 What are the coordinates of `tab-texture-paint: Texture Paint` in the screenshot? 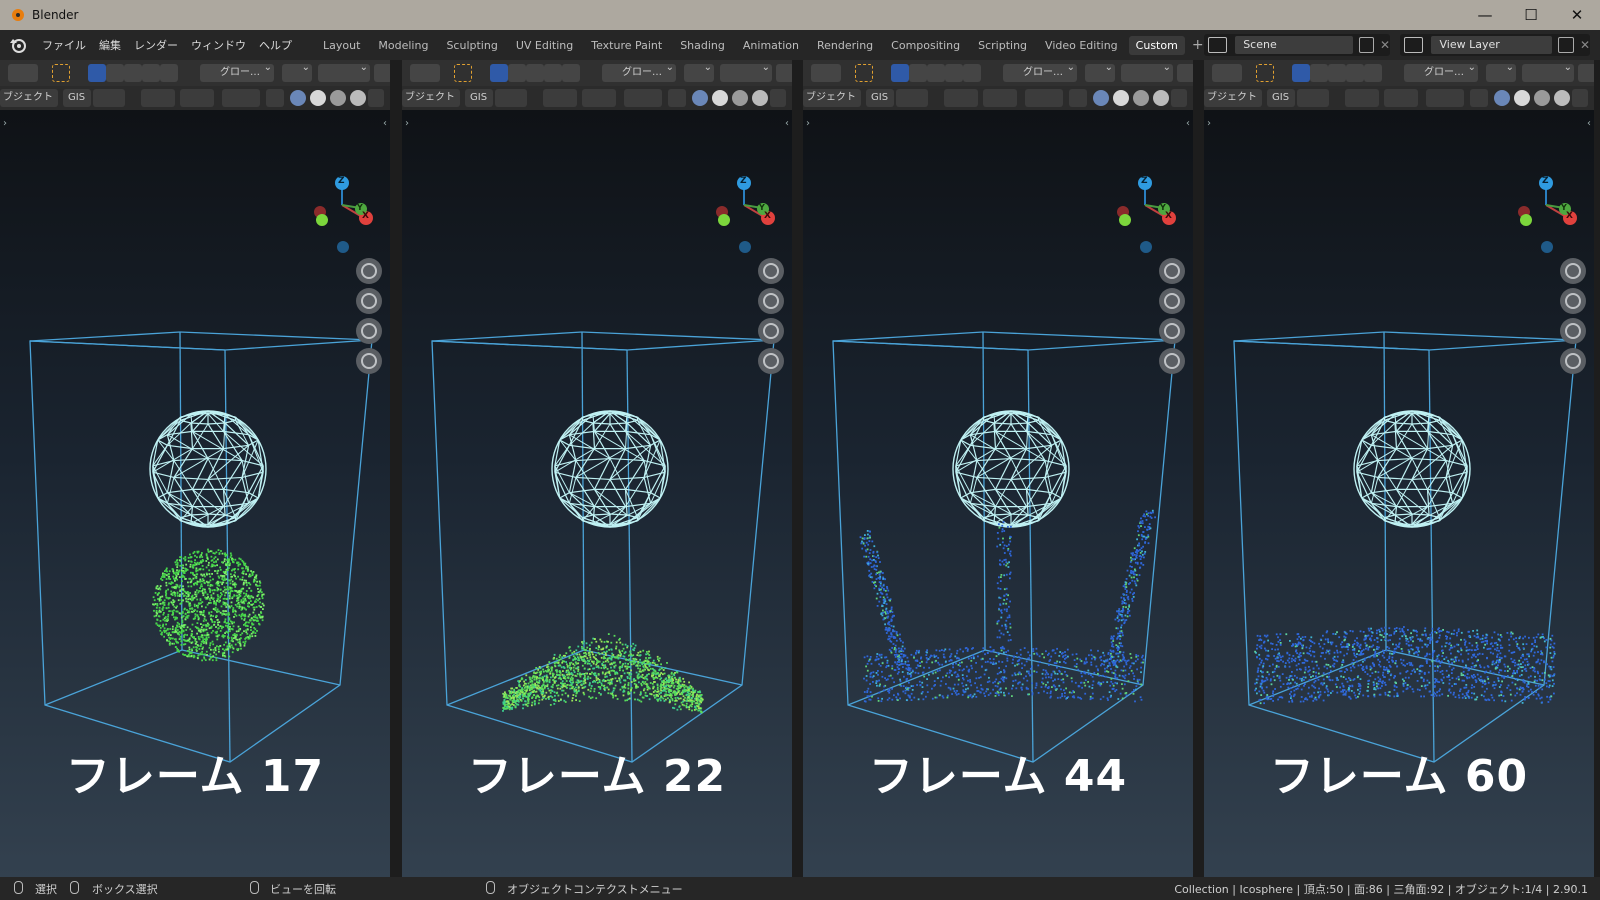 It's located at (626, 45).